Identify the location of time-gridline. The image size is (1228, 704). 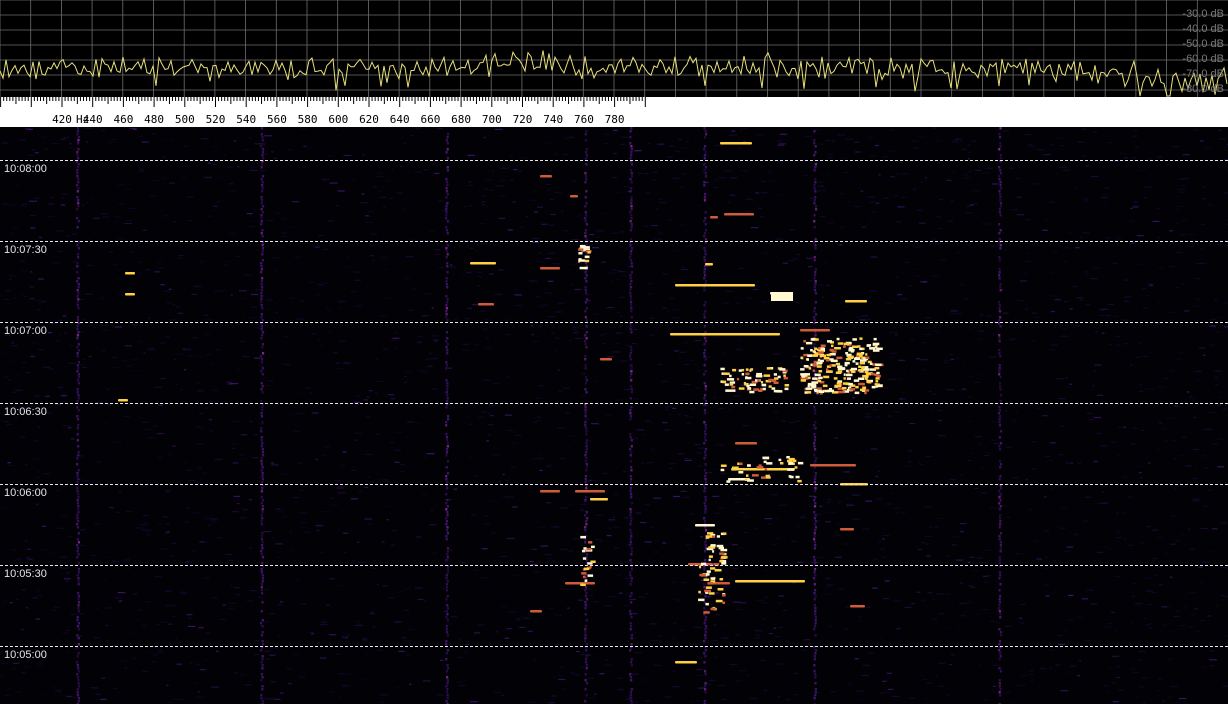
(614, 160).